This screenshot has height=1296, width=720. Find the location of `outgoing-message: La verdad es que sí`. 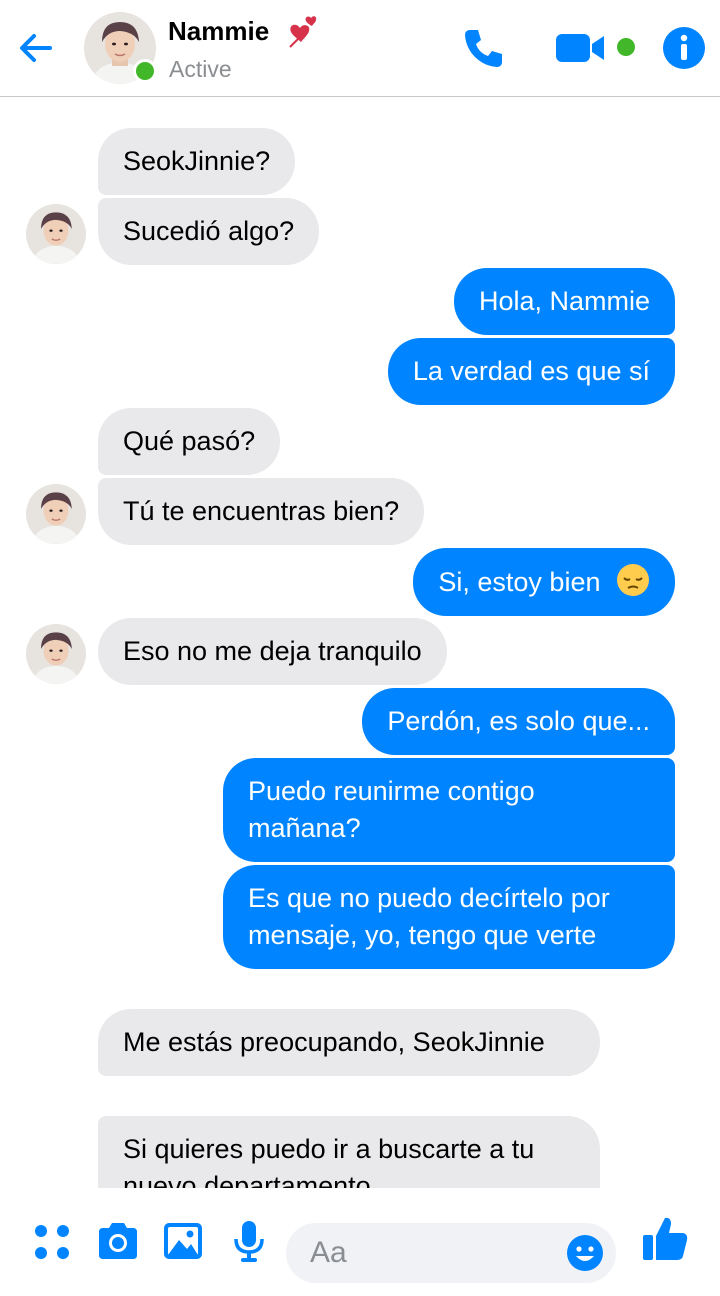

outgoing-message: La verdad es que sí is located at coordinates (531, 371).